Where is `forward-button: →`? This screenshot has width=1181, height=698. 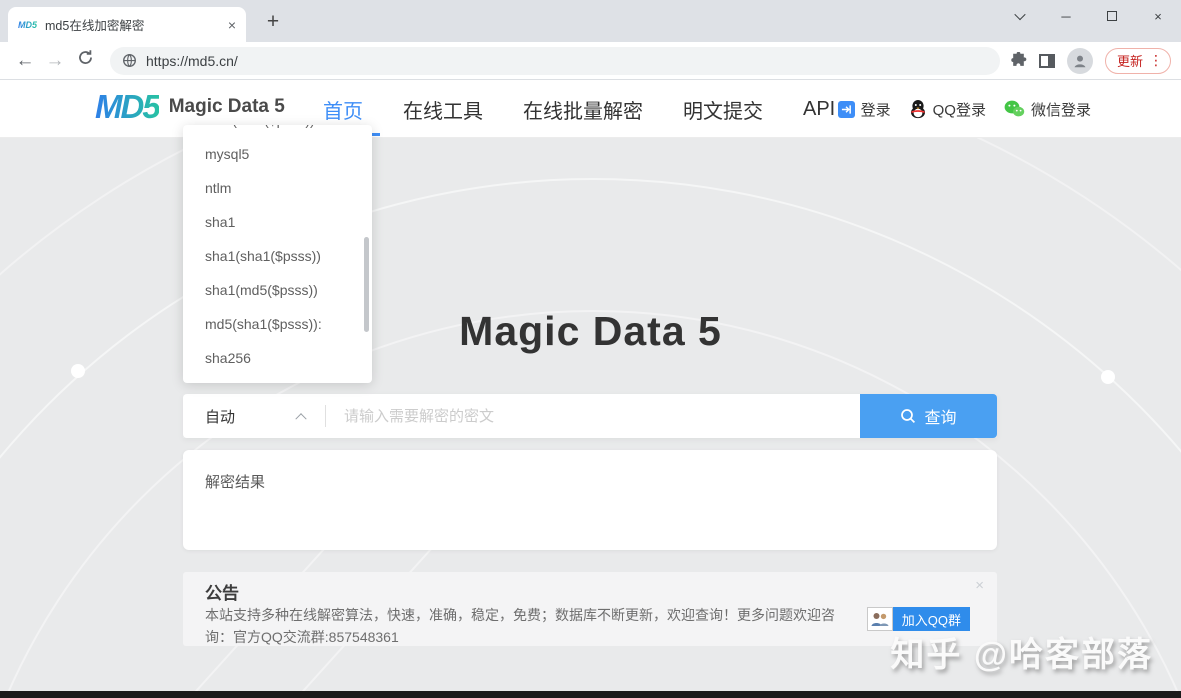 forward-button: → is located at coordinates (55, 61).